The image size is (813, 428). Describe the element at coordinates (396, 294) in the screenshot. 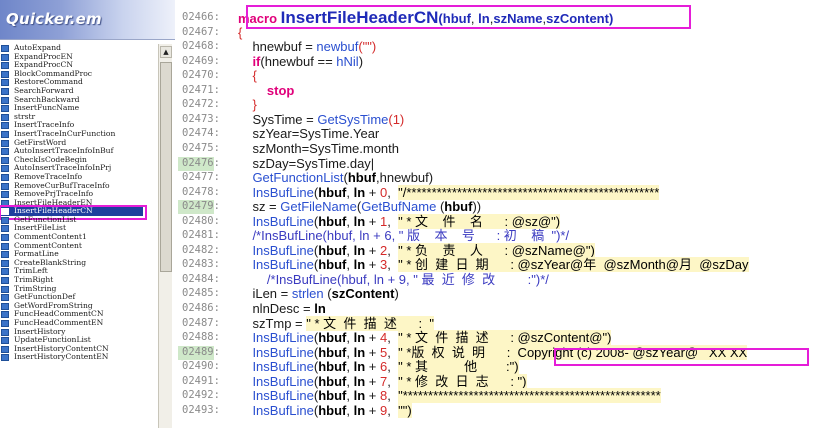

I see `code-token: )` at that location.